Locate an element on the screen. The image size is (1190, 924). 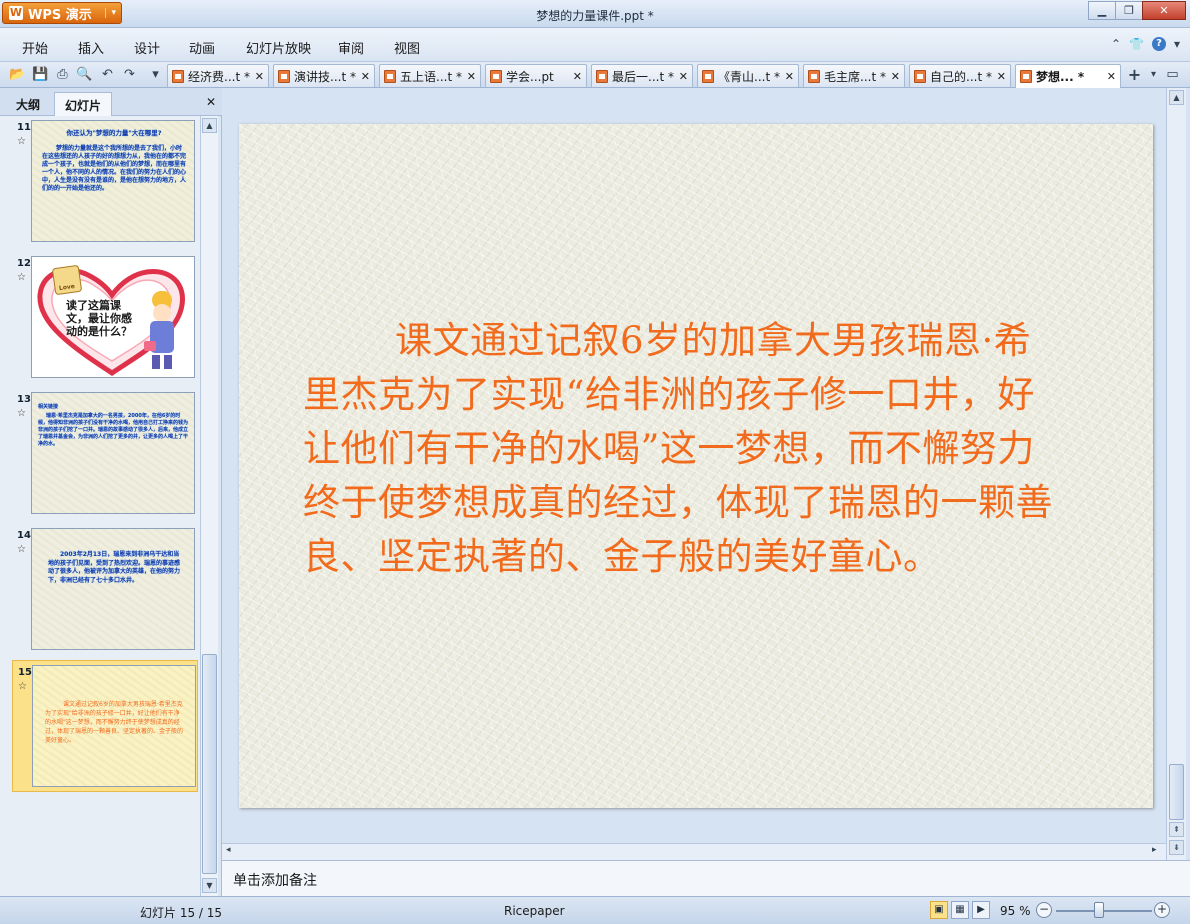
scroll-down-icon: ▼ is located at coordinates (209, 885).